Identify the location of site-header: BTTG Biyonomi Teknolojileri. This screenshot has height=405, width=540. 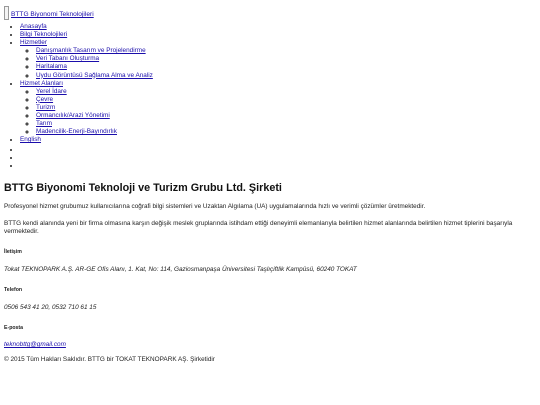
(270, 12).